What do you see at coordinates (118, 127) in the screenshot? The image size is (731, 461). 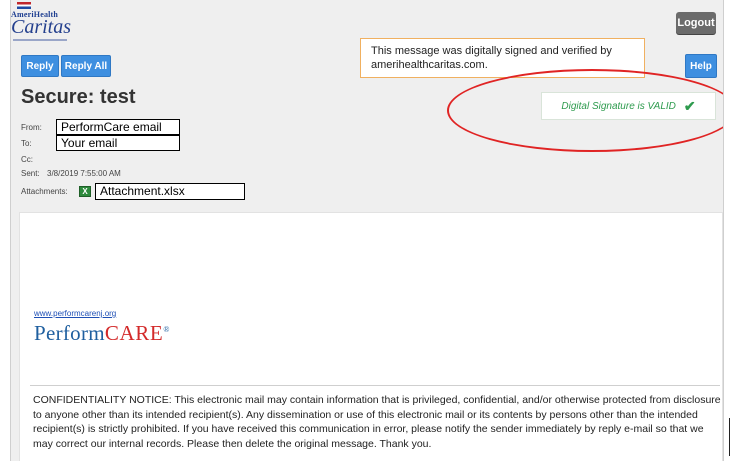 I see `from-field: PerformCare email` at bounding box center [118, 127].